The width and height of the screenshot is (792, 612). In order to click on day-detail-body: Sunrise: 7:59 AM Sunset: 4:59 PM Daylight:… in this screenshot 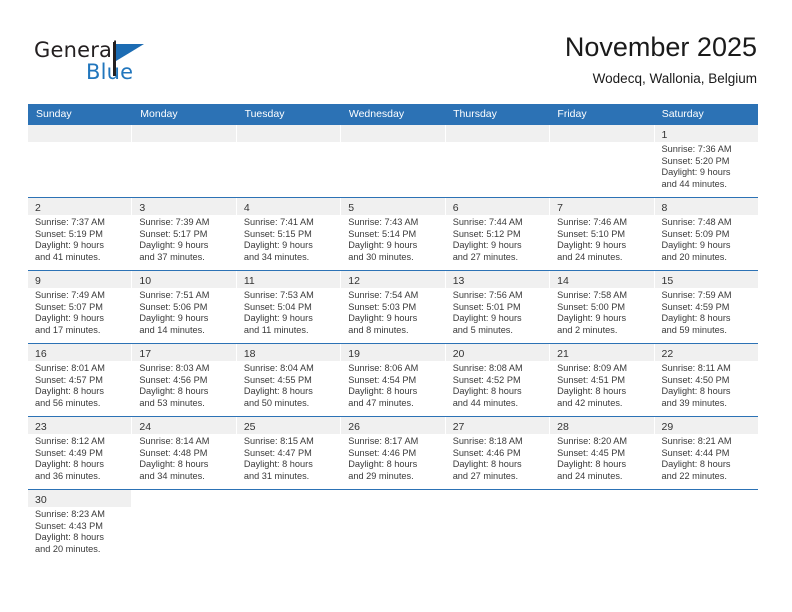, I will do `click(706, 312)`.